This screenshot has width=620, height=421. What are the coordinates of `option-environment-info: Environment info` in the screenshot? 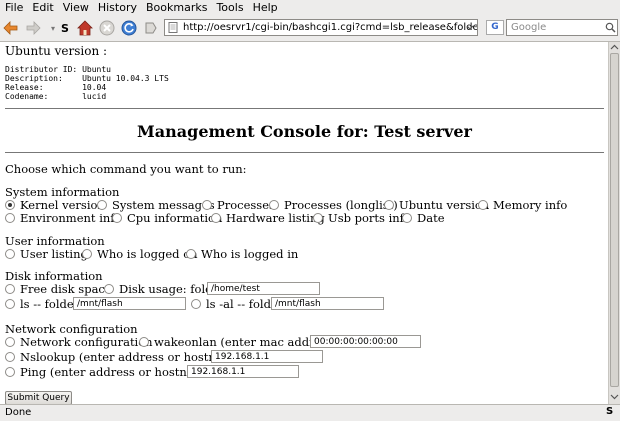 It's located at (63, 218).